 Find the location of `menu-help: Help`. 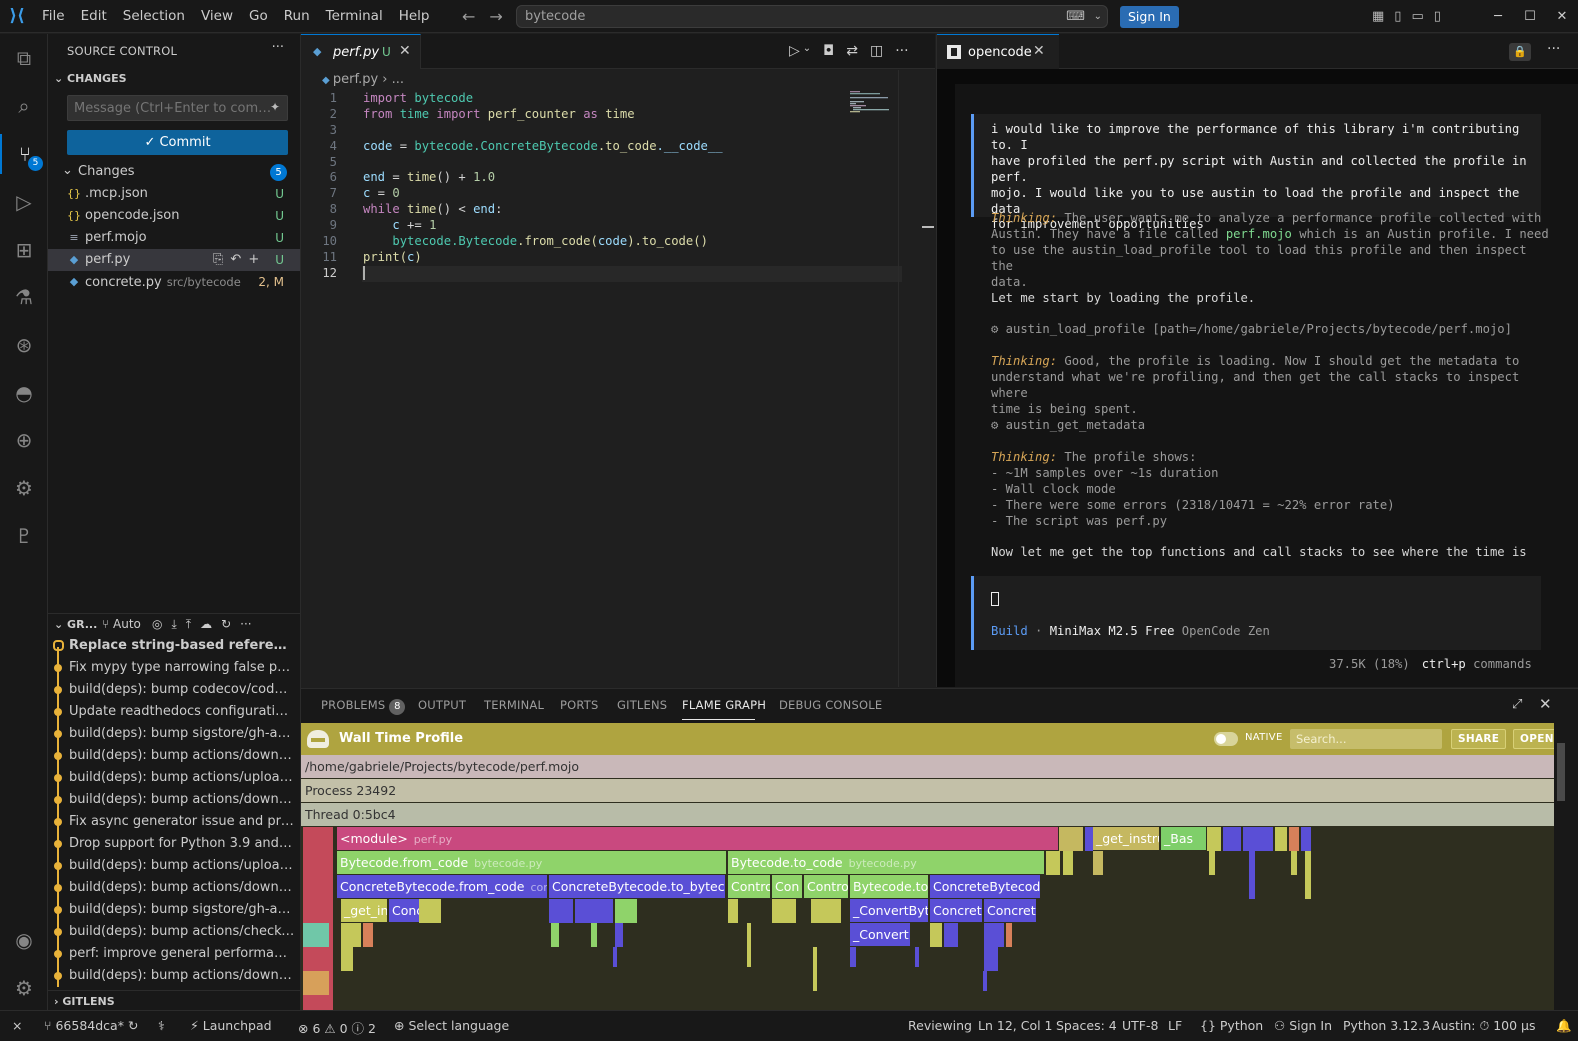

menu-help: Help is located at coordinates (414, 16).